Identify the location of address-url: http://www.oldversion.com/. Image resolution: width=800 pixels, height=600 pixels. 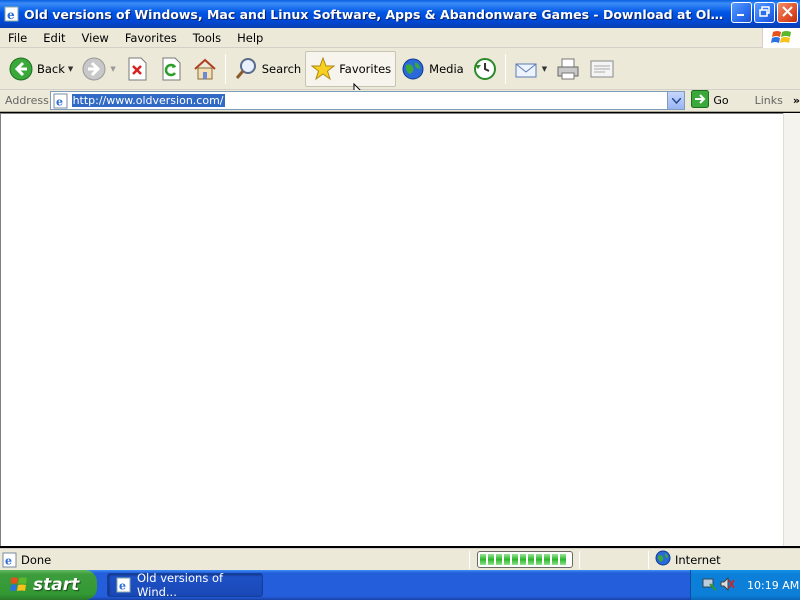
(148, 100).